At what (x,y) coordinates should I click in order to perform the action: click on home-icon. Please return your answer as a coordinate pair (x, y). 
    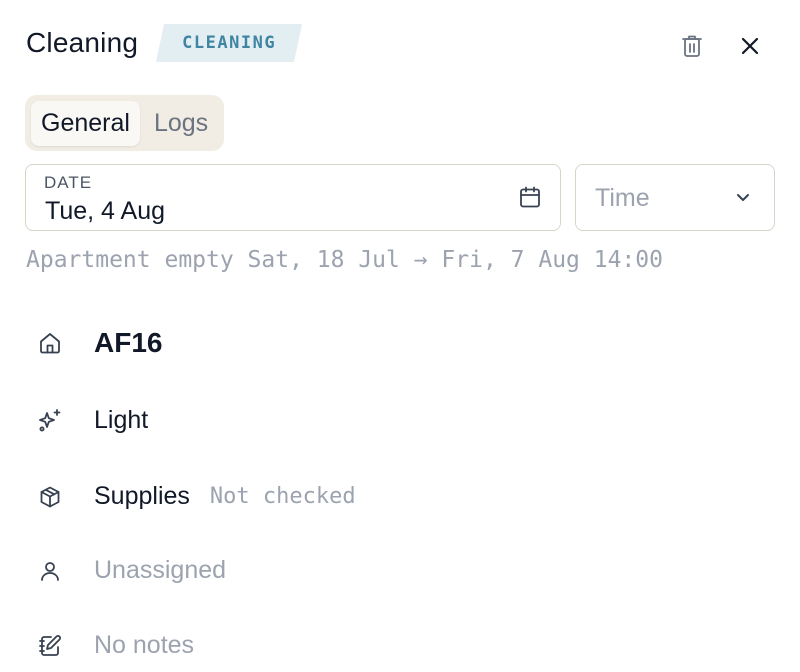
    Looking at the image, I should click on (50, 343).